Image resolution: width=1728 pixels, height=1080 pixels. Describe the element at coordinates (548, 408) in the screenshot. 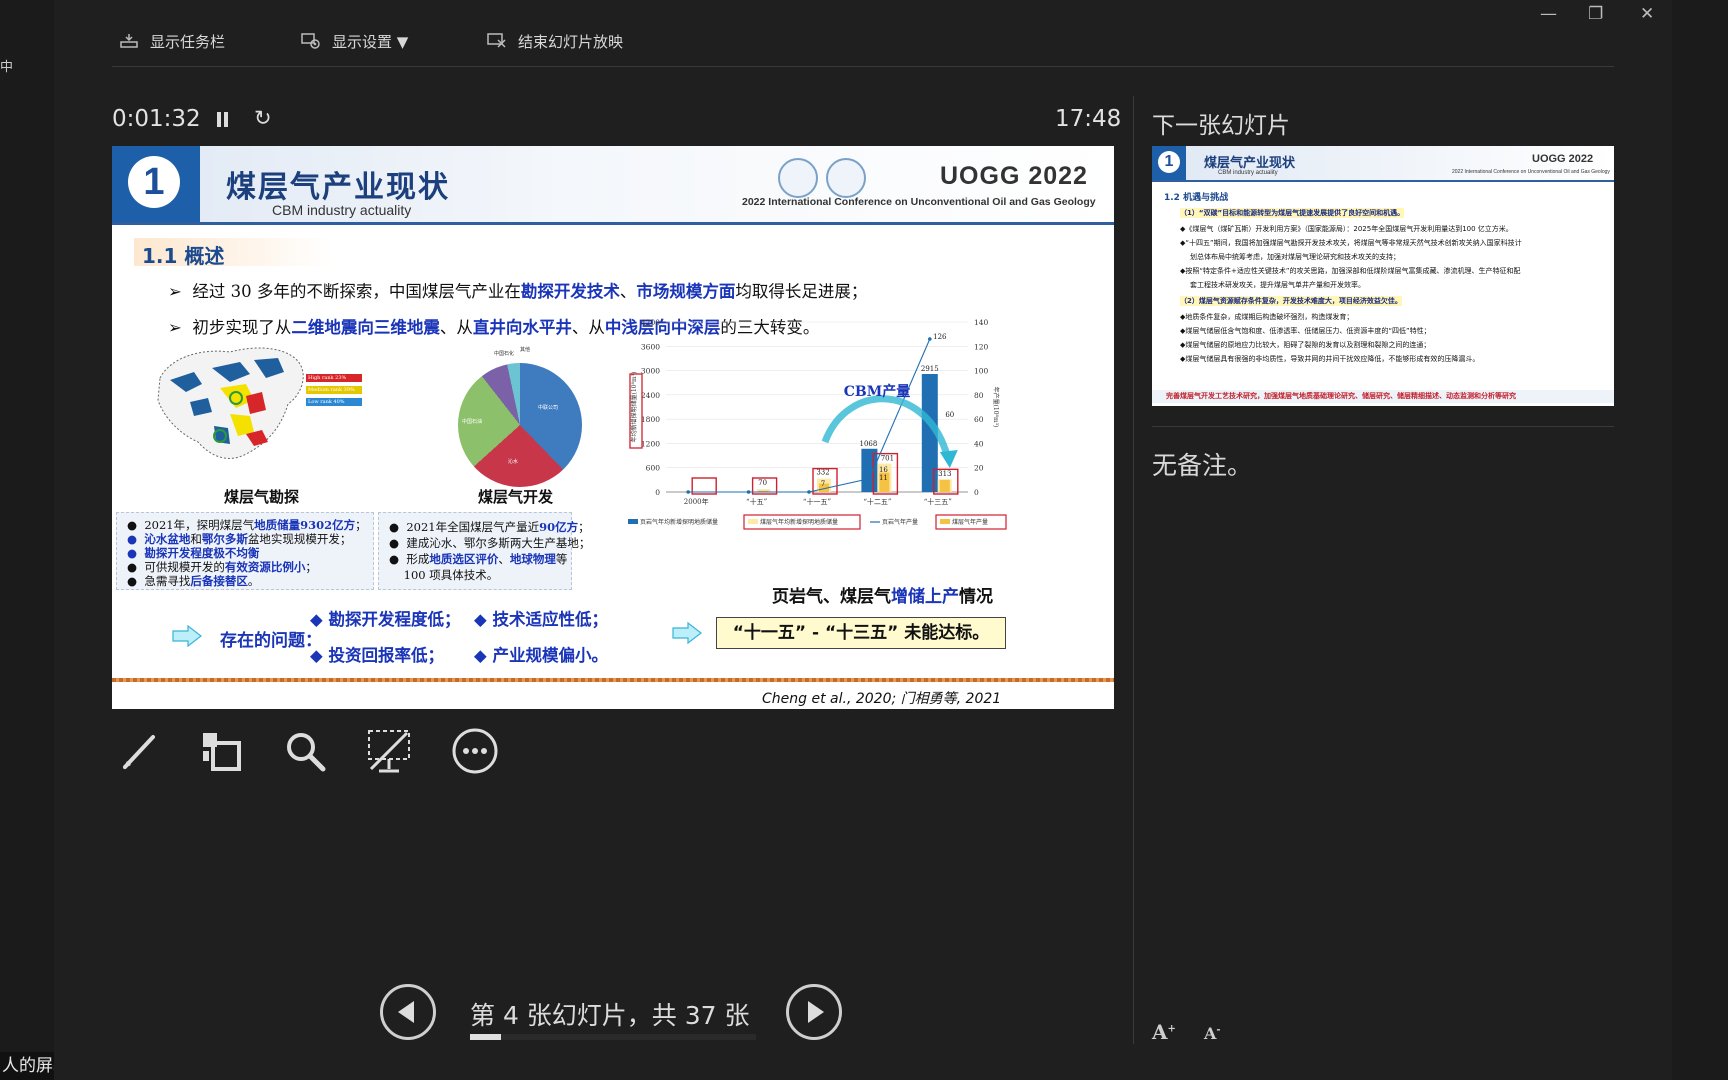

I see `pie-label-cucbm: 中联公司` at that location.